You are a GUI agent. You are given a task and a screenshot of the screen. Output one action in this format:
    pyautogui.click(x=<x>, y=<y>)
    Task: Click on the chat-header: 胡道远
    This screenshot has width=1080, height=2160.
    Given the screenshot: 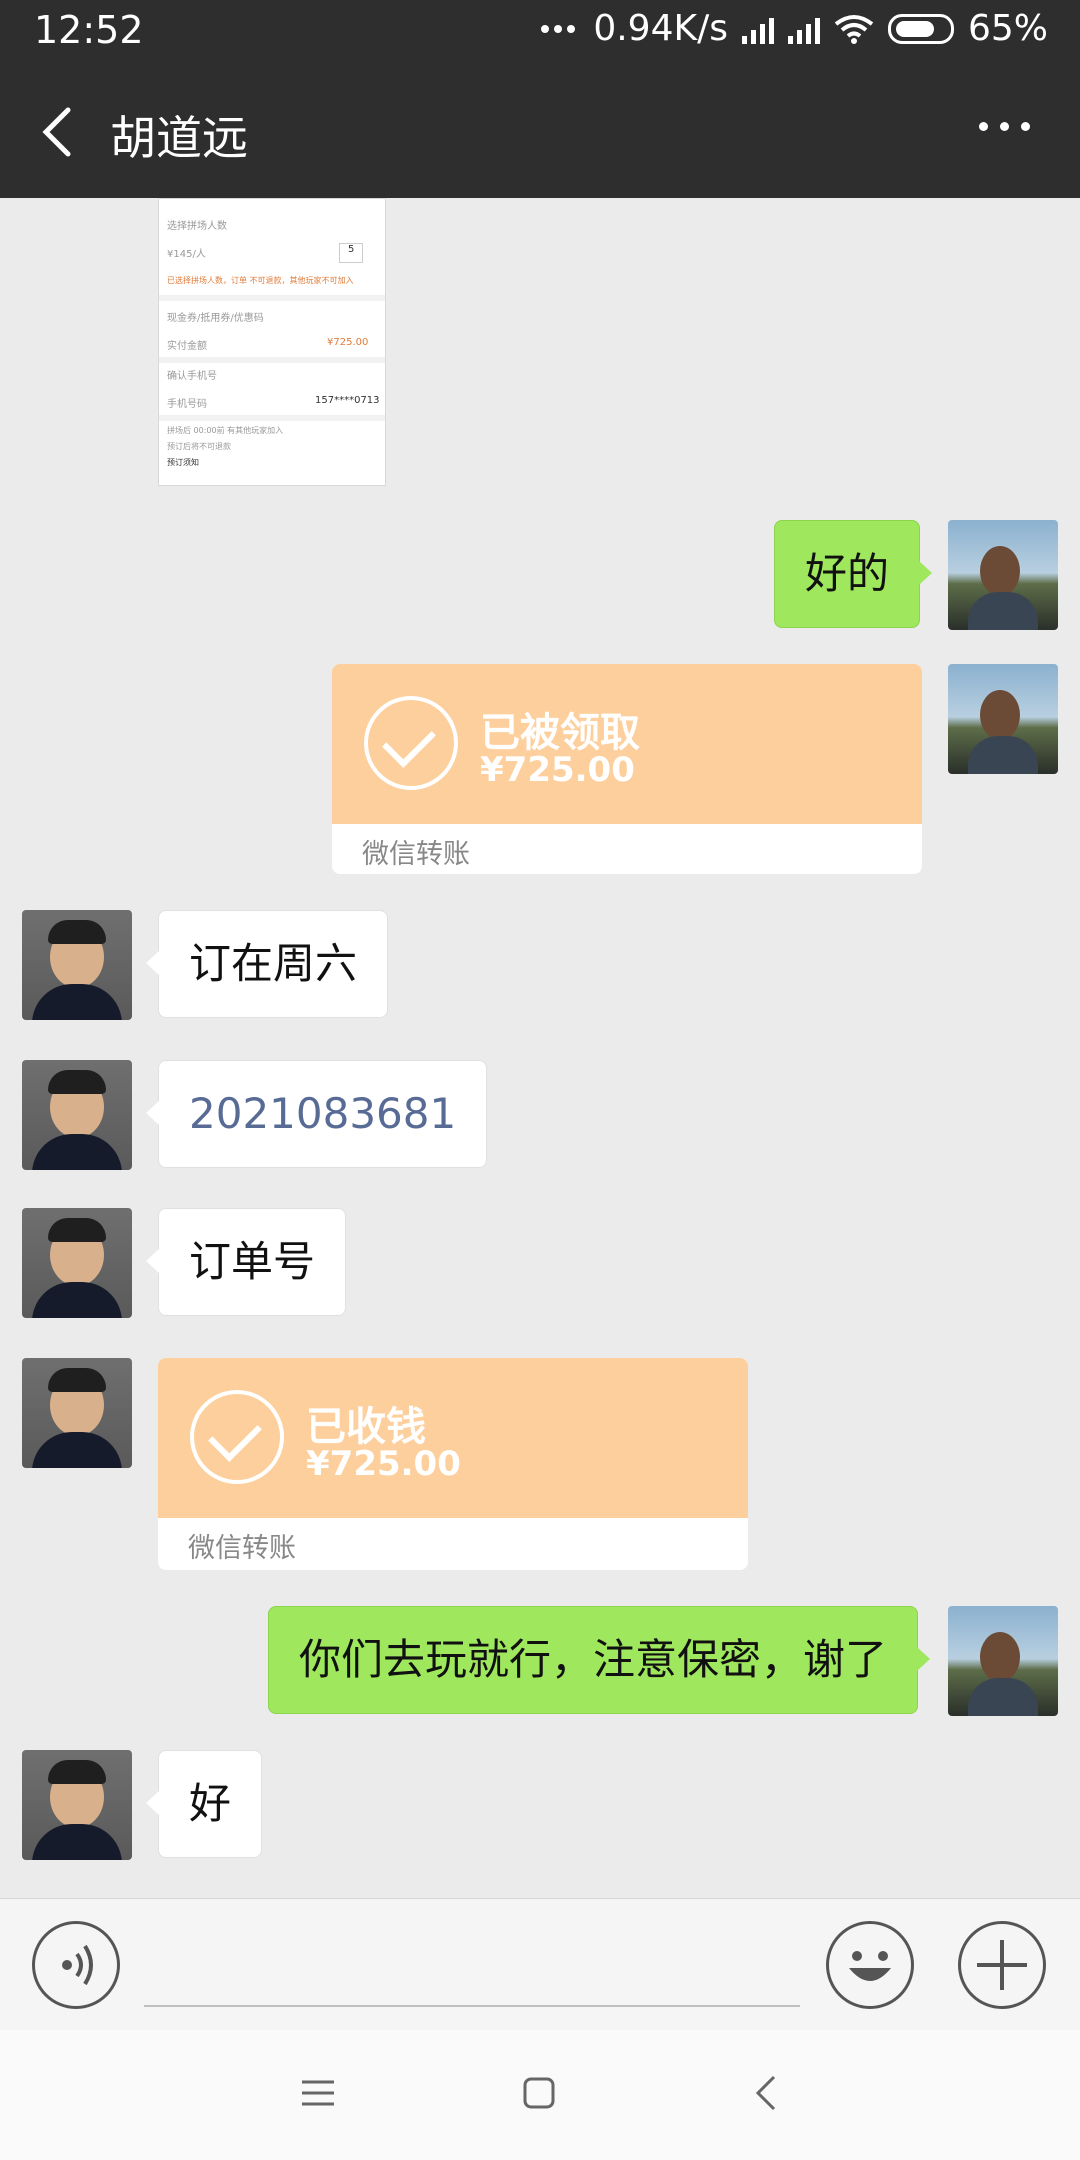 What is the action you would take?
    pyautogui.click(x=540, y=132)
    